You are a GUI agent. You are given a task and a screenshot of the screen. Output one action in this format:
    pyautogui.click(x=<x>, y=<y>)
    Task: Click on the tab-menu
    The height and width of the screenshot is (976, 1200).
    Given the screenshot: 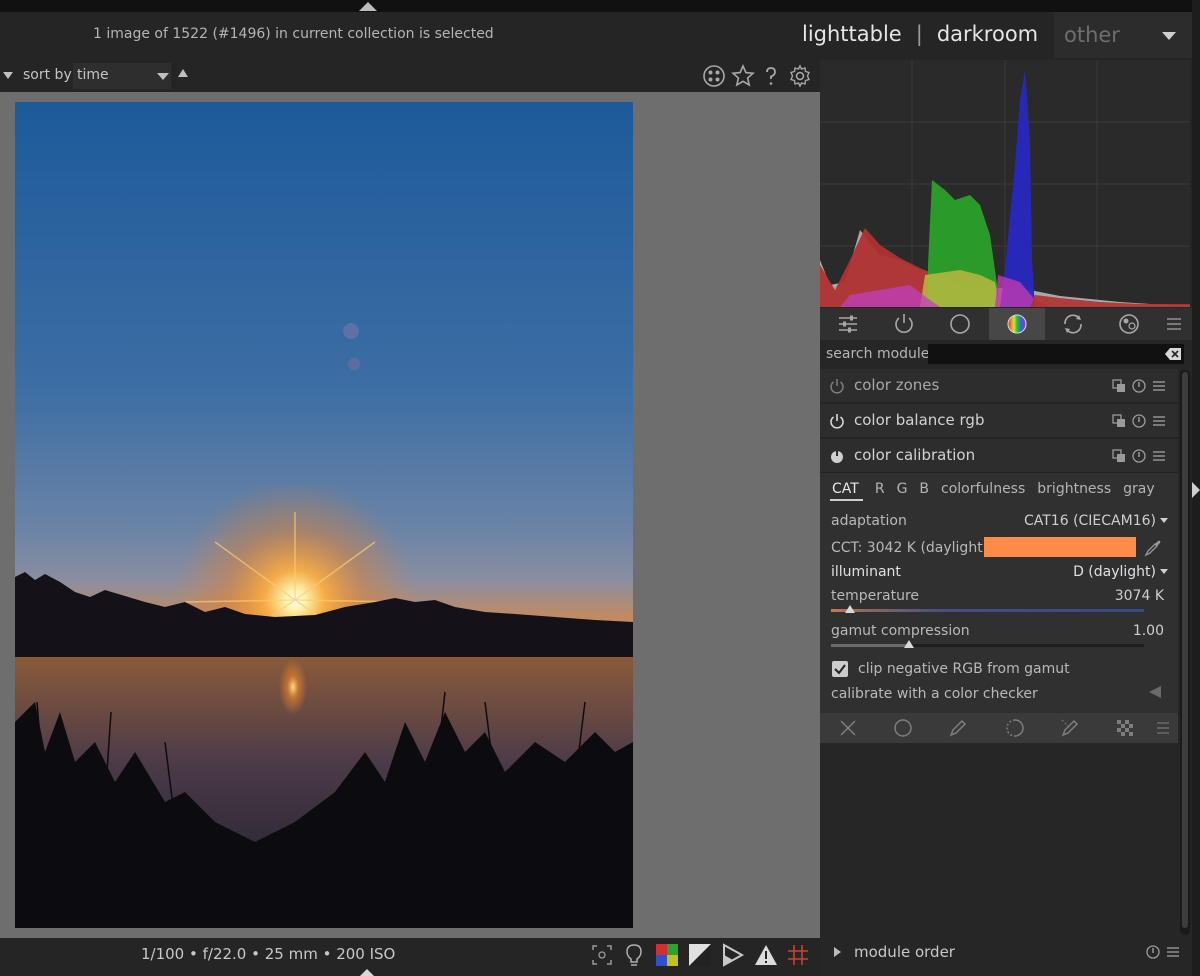 What is the action you would take?
    pyautogui.click(x=1174, y=324)
    